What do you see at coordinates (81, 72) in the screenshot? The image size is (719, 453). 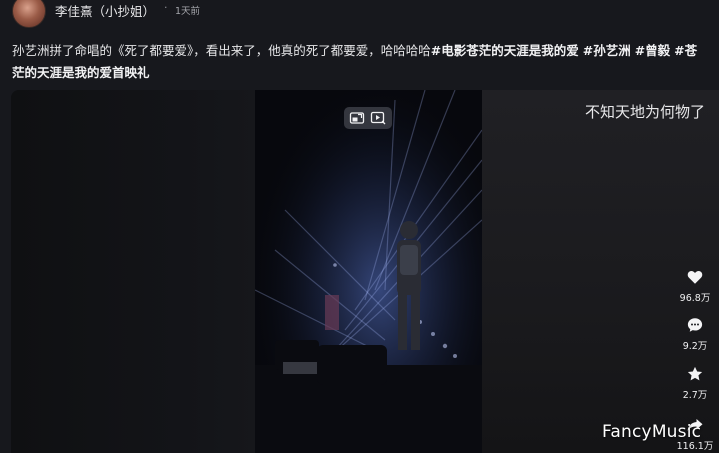 I see `hashtag-link-continued: 茫的天涯是我的爱首映礼` at bounding box center [81, 72].